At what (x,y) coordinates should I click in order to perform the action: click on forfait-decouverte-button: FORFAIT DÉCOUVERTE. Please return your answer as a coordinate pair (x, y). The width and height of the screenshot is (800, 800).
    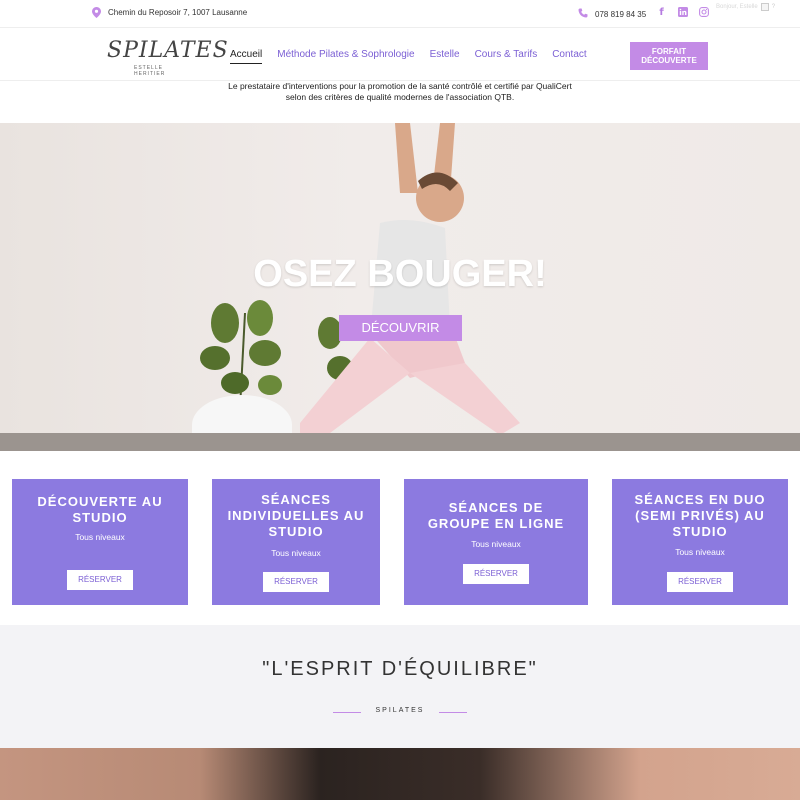
    Looking at the image, I should click on (669, 56).